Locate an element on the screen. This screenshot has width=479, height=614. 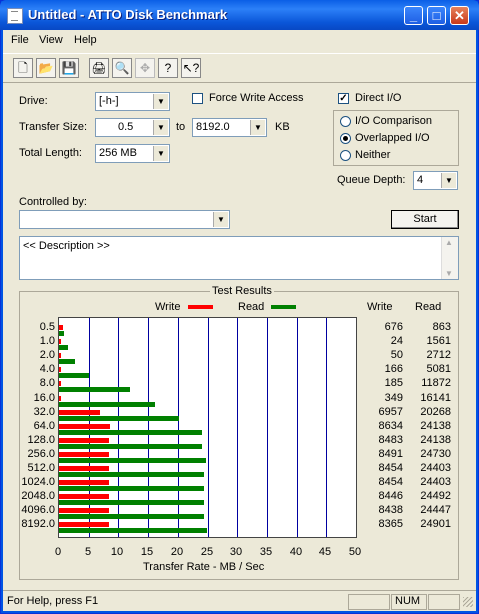
write-value: 8365 is located at coordinates (390, 524).